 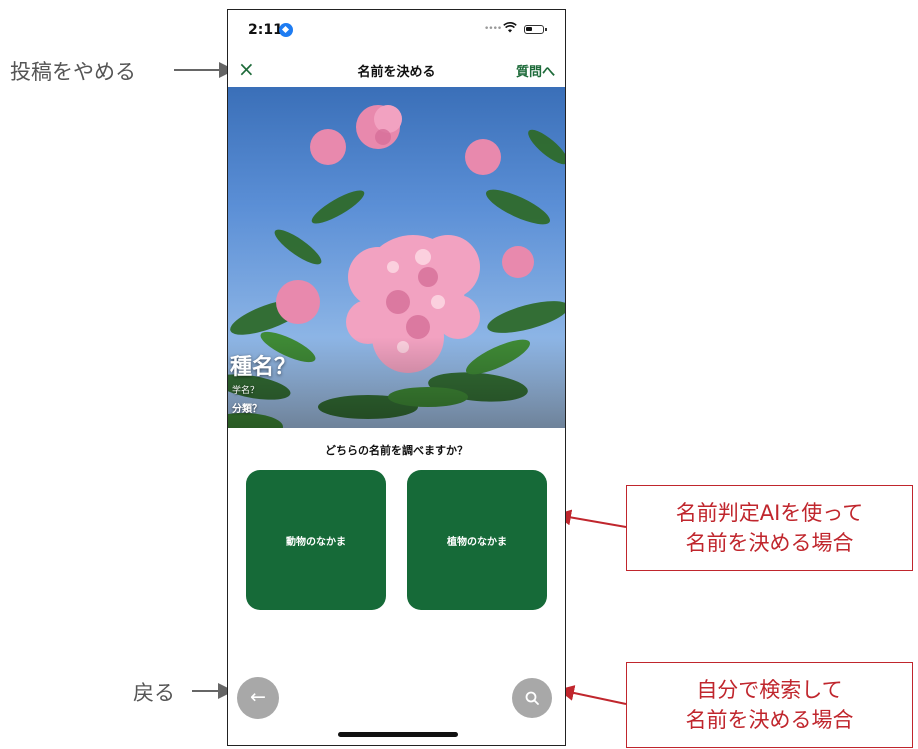 I want to click on back-arrow-icon: ←, so click(x=258, y=697).